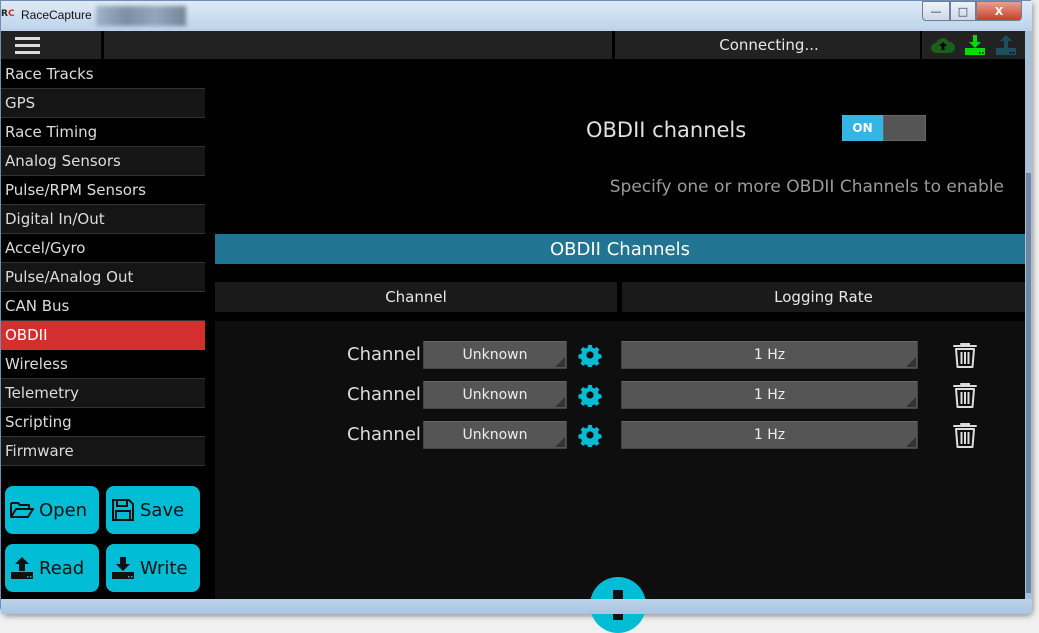  I want to click on scrollbar-thumb, so click(1028, 383).